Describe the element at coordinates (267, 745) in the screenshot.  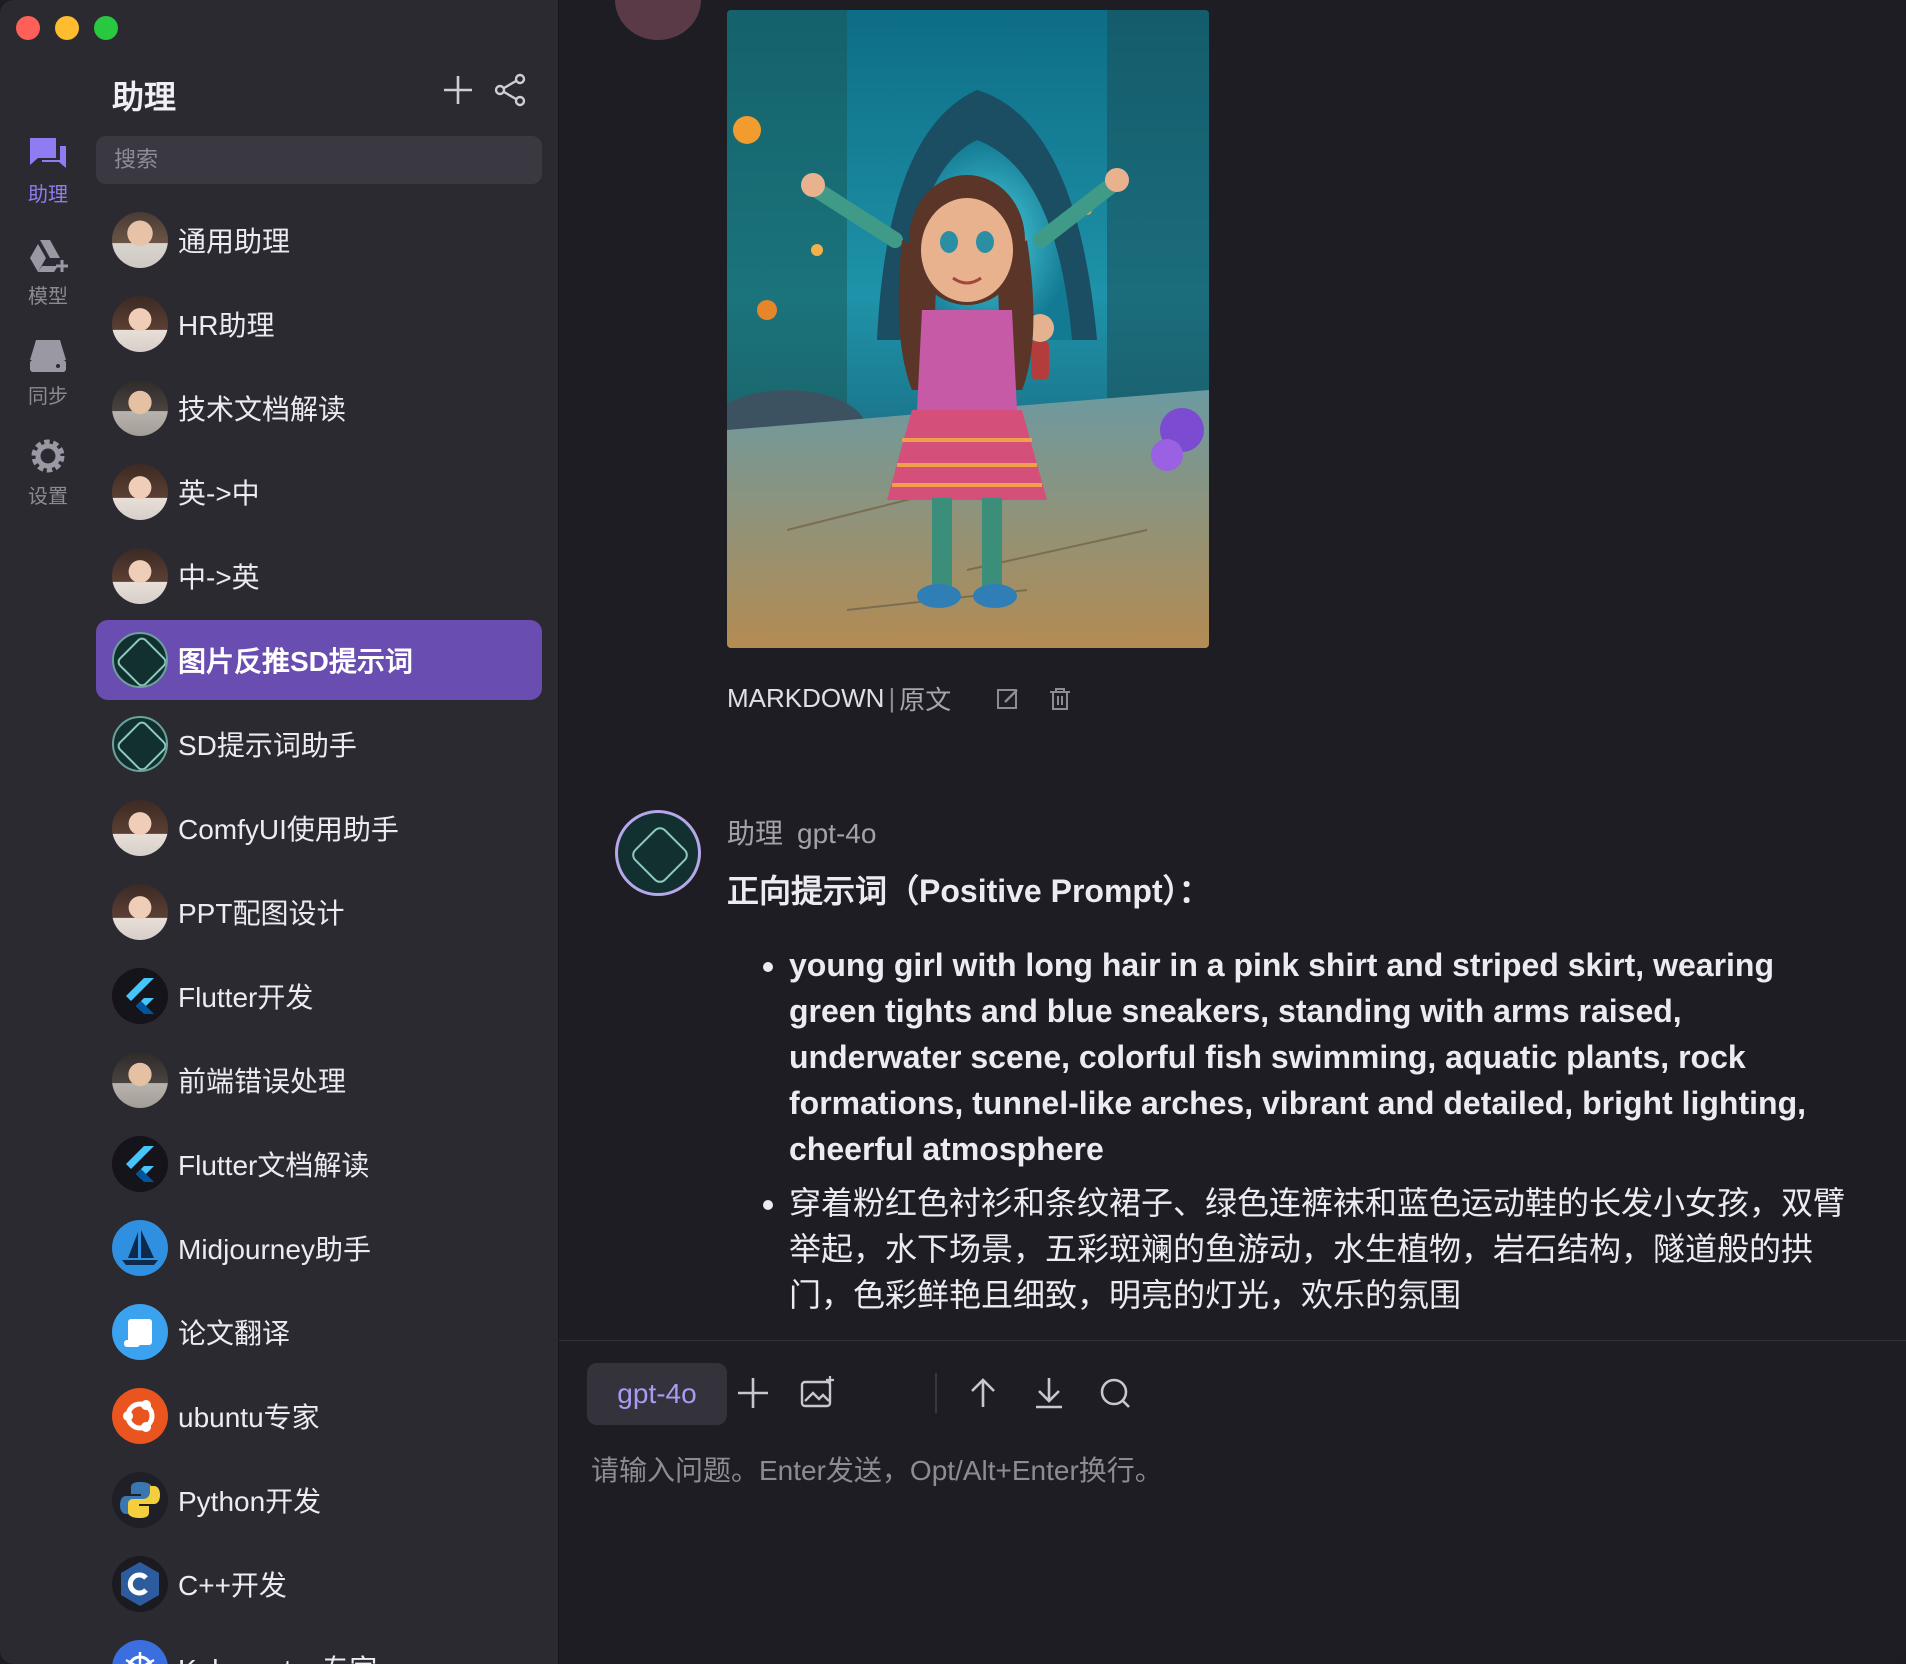
I see `assistant-name: SD提示词助手` at that location.